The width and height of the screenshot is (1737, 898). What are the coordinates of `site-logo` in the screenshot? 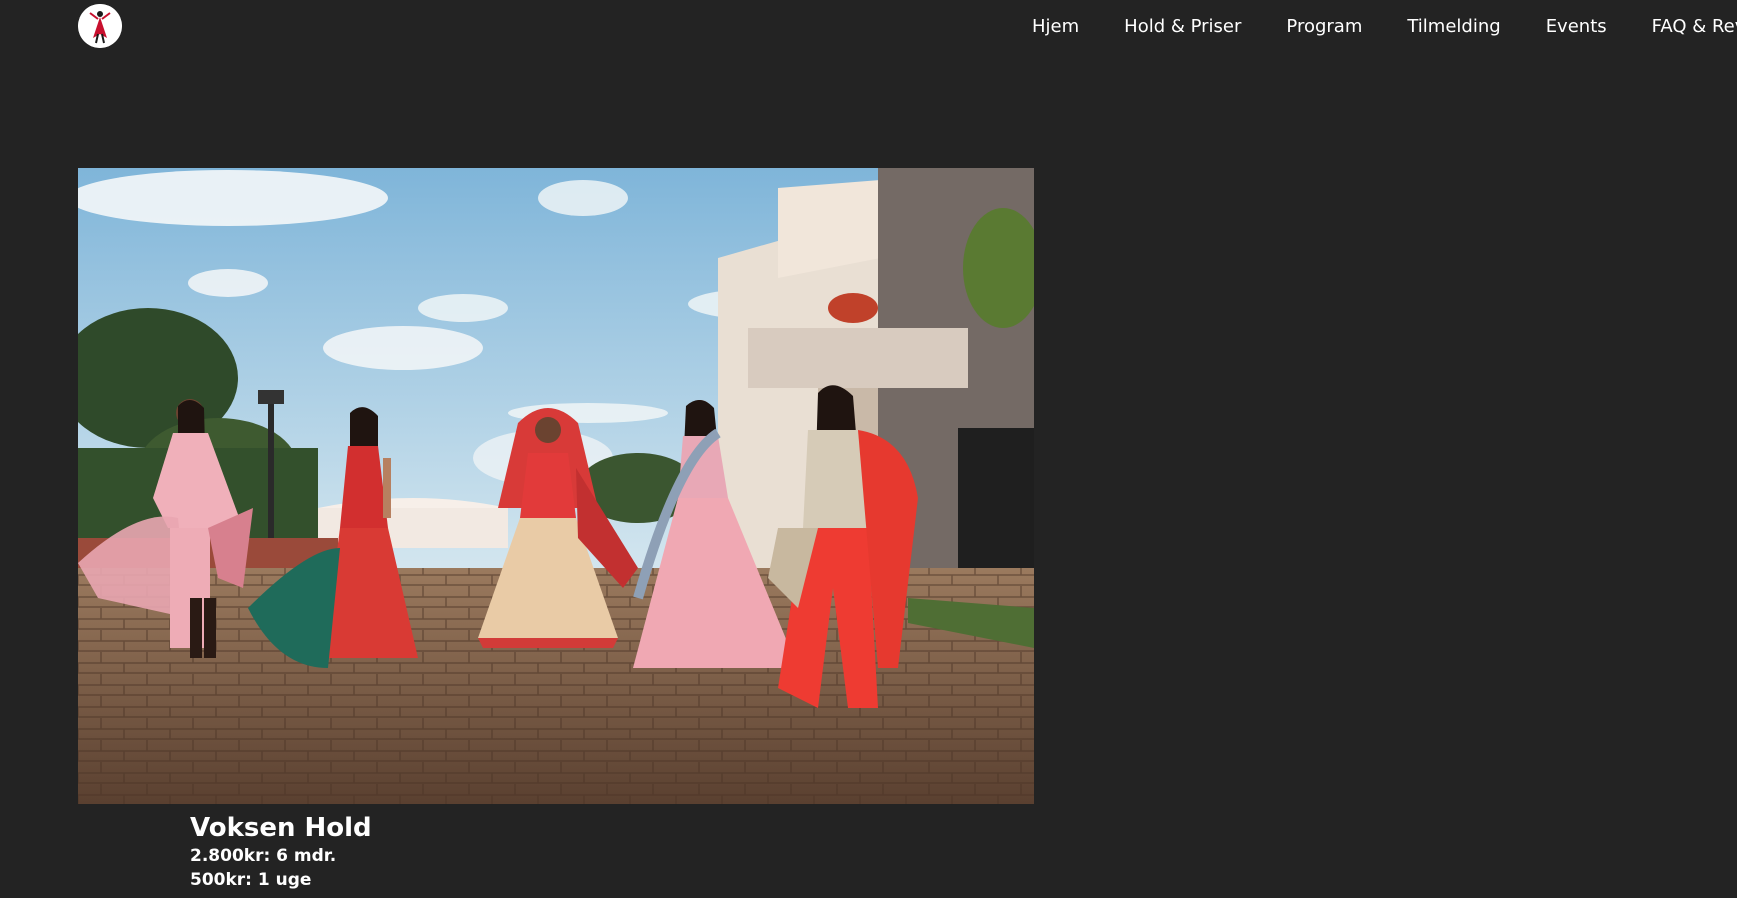 It's located at (100, 26).